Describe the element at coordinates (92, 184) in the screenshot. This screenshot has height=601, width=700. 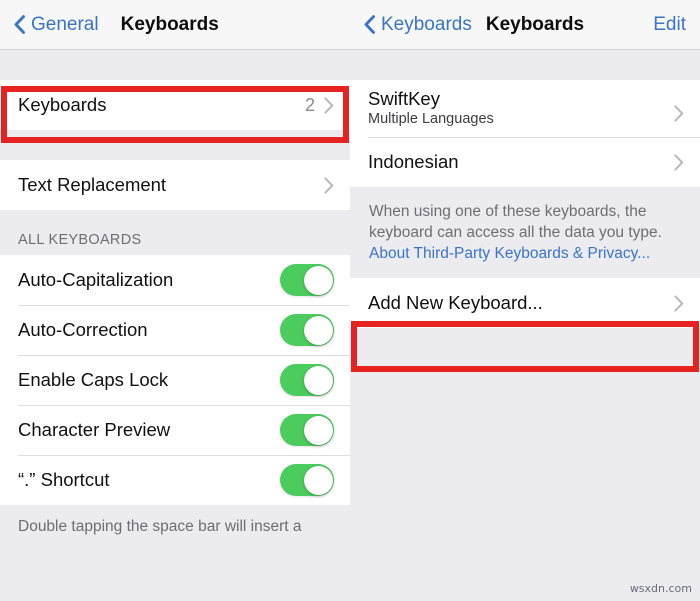
I see `row-text-replacement-label: Text Replacement` at that location.